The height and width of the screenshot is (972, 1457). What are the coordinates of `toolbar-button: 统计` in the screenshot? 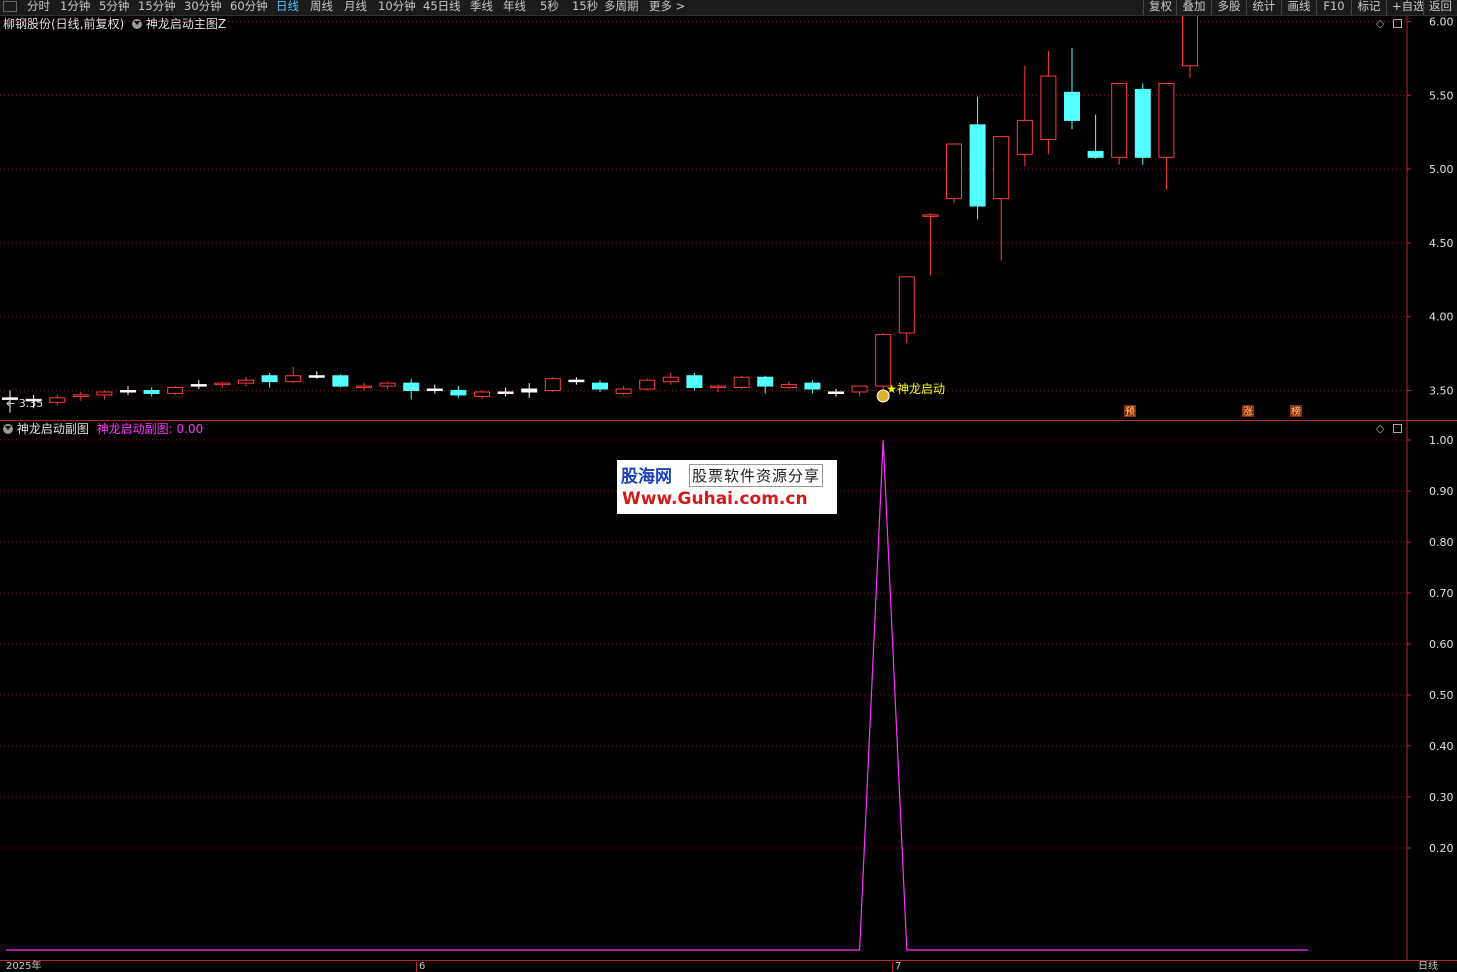 It's located at (1263, 7).